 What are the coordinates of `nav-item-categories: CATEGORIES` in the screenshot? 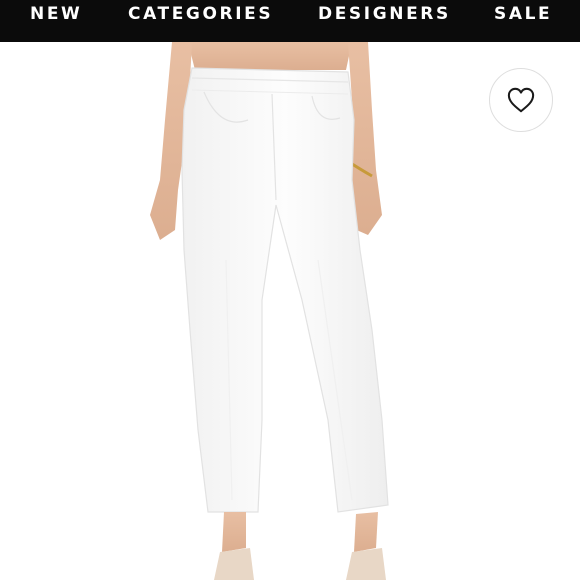 It's located at (200, 14).